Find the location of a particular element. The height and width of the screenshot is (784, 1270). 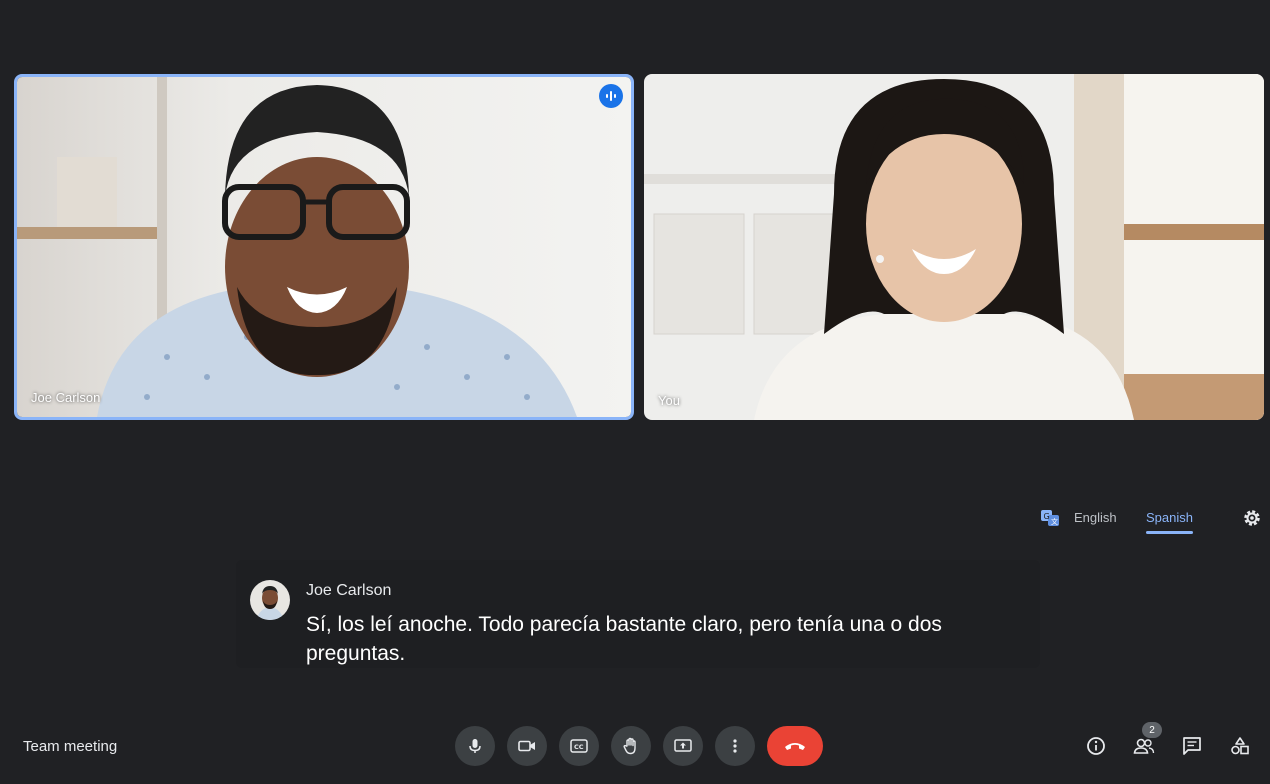

more-icon is located at coordinates (735, 746).